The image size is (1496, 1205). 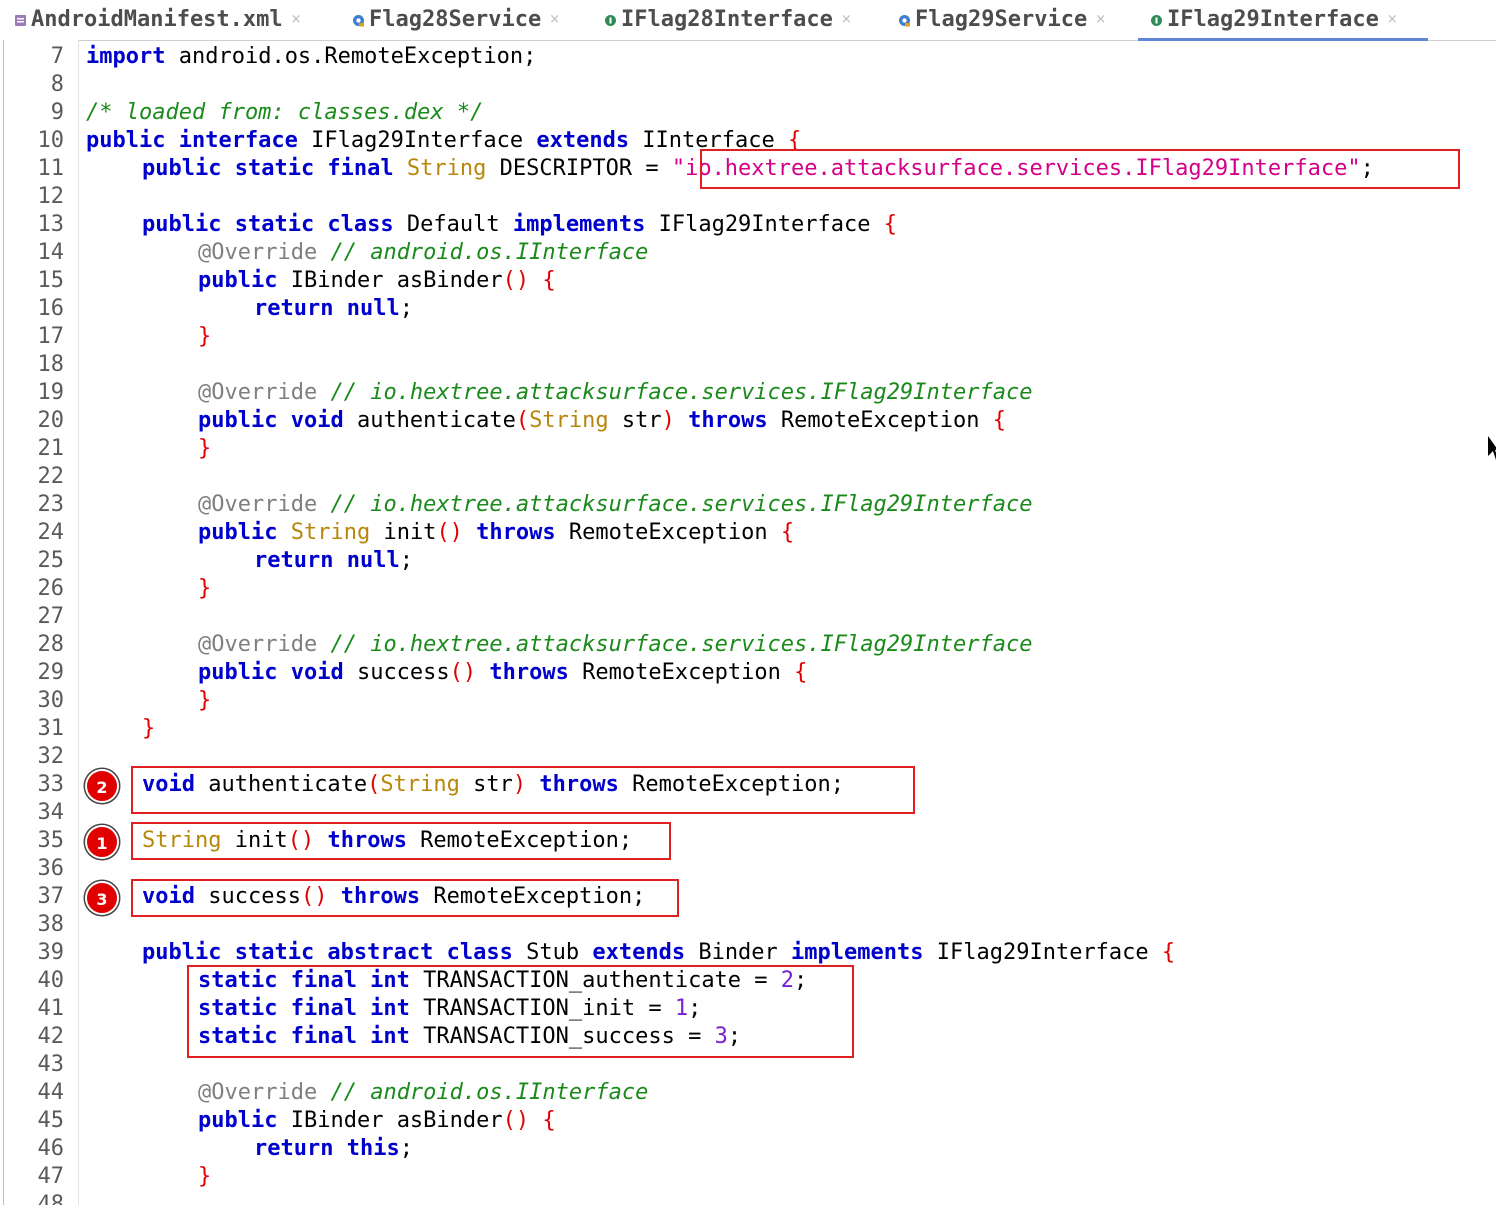 I want to click on line-number: 25, so click(x=51, y=560).